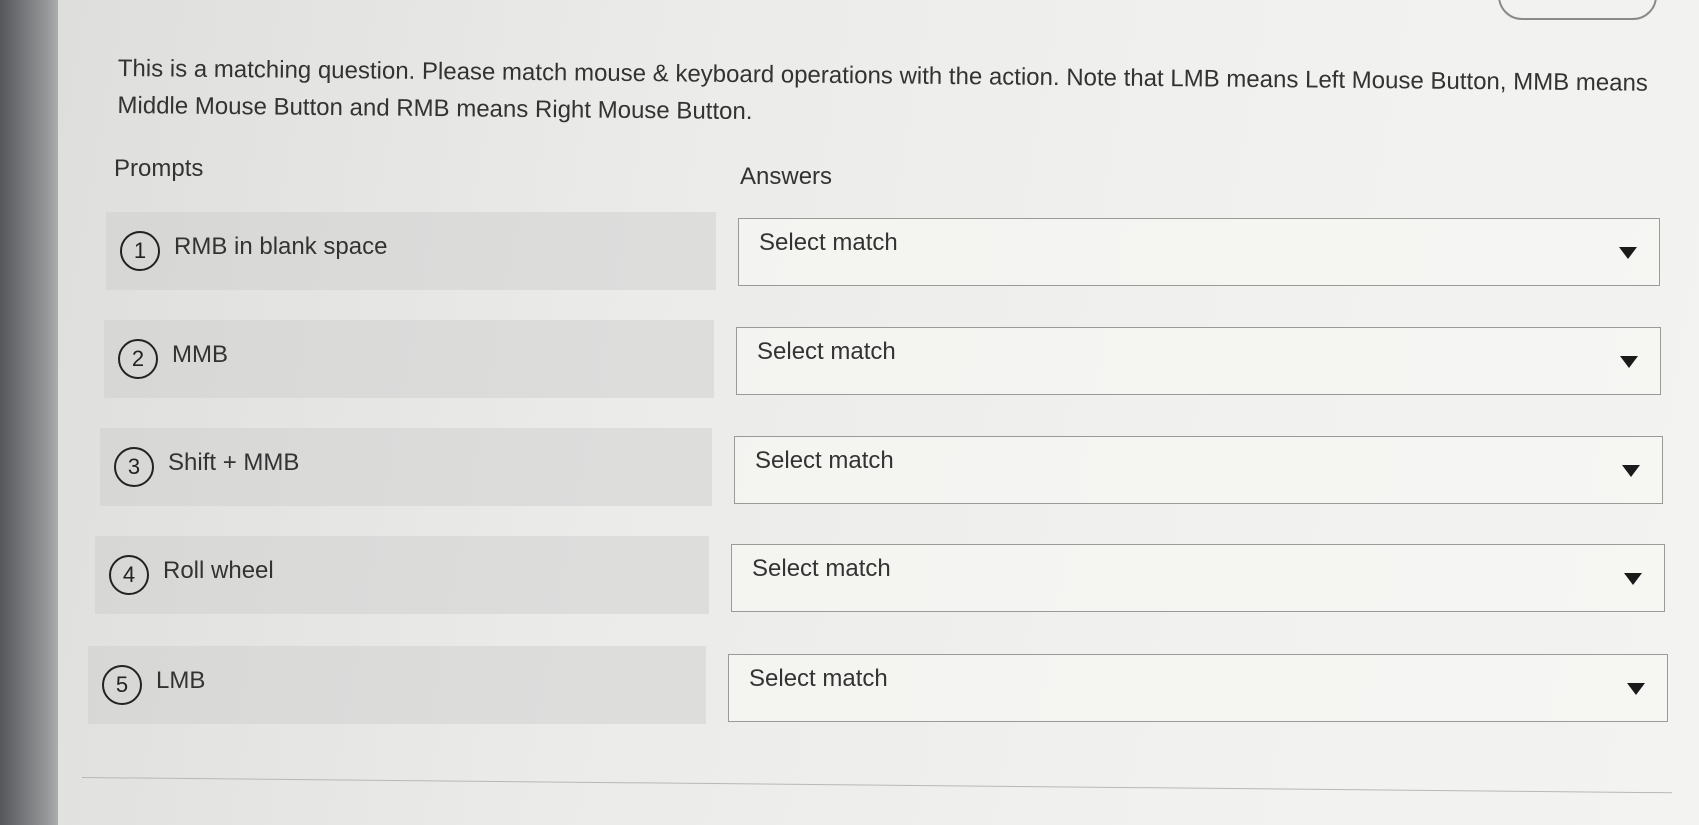 This screenshot has width=1699, height=825. I want to click on answer-select-5: Select match, so click(1198, 688).